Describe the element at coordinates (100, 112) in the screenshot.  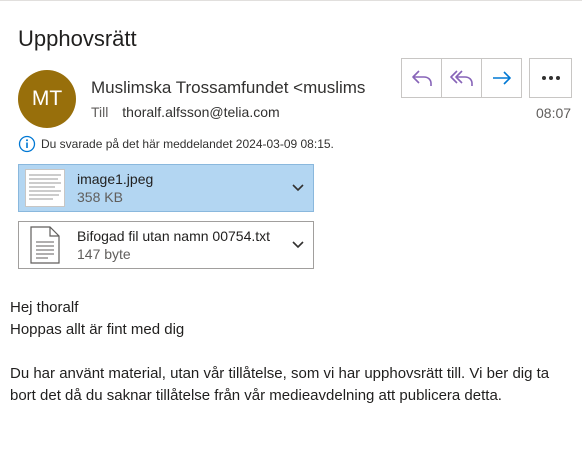
I see `to-label: Till` at that location.